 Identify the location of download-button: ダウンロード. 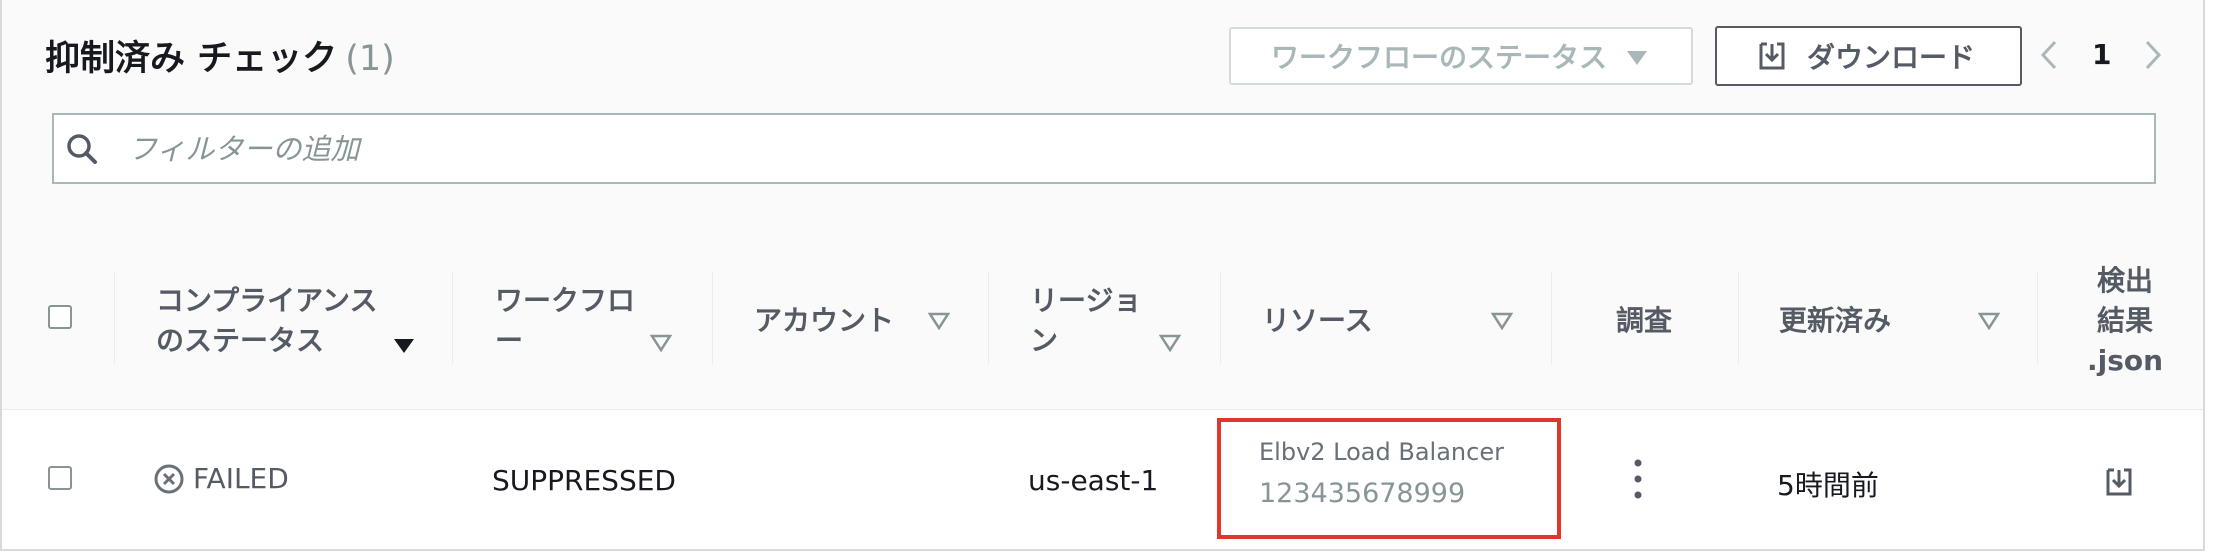
(1868, 56).